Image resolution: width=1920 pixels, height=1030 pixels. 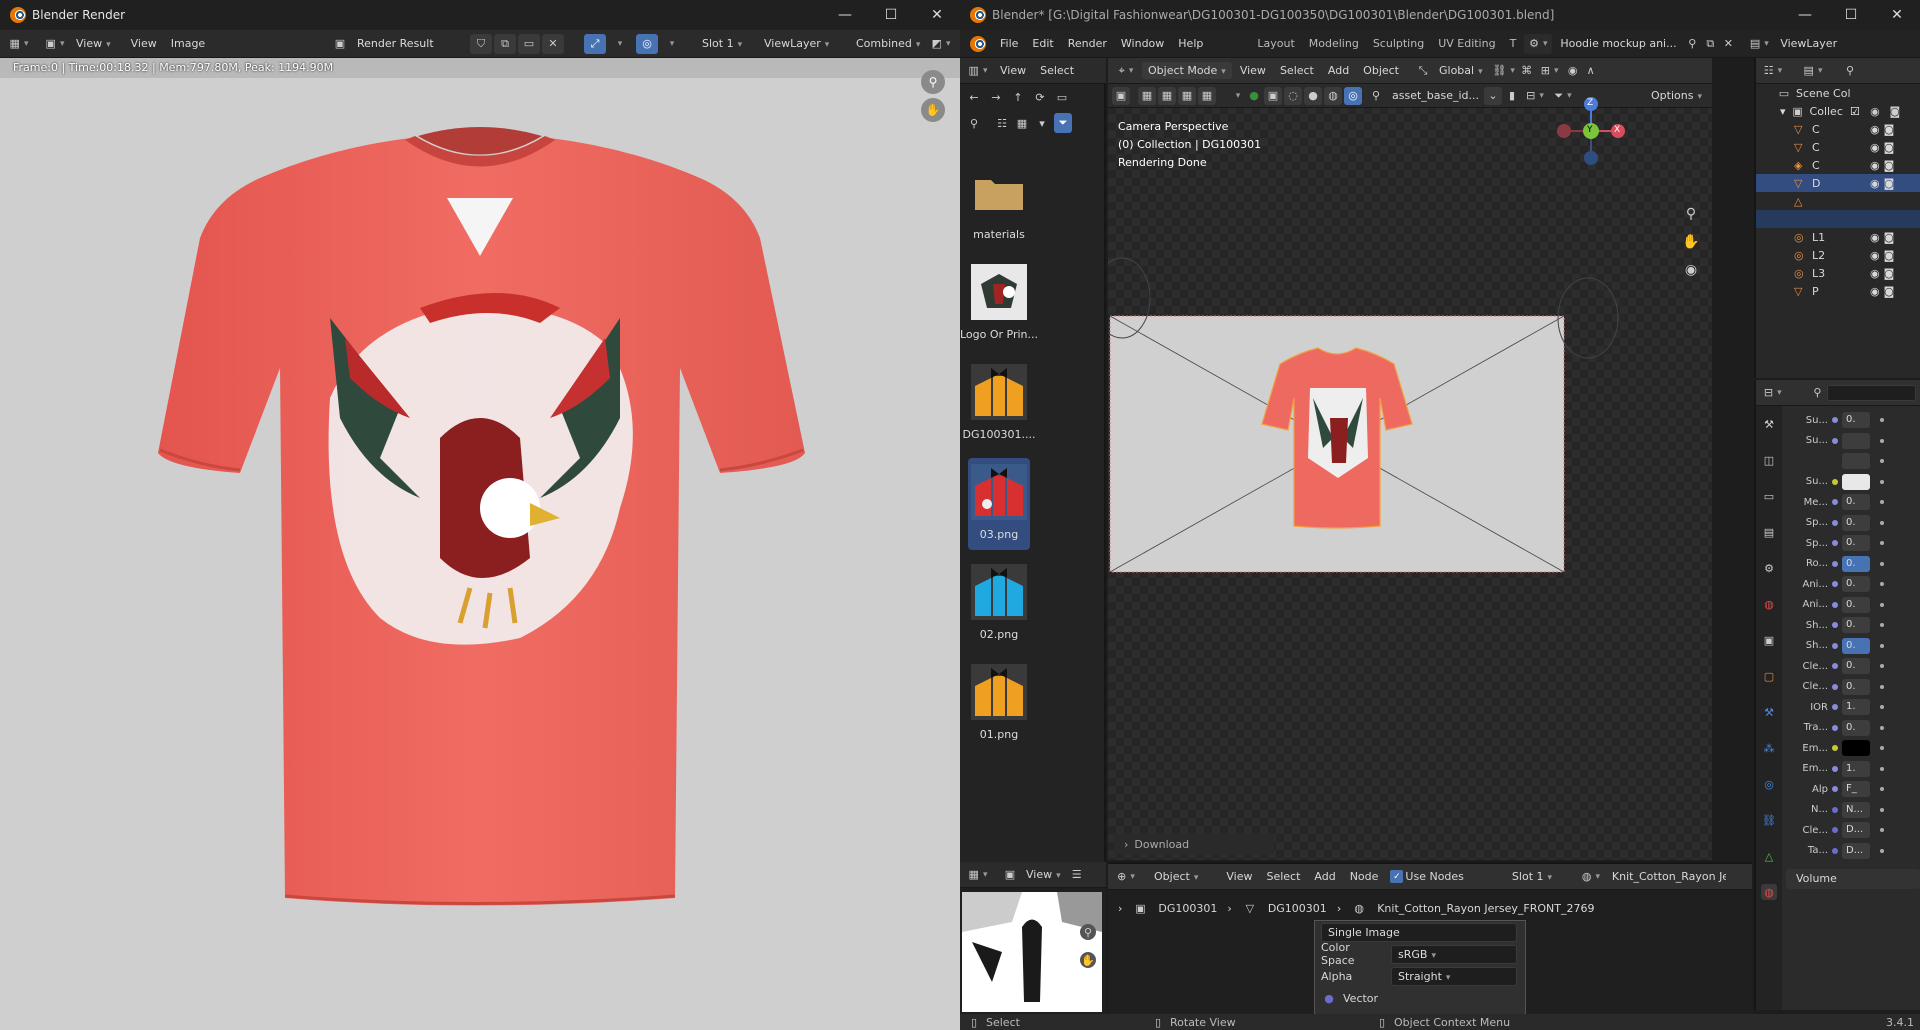 What do you see at coordinates (803, 43) in the screenshot?
I see `view-layer-dropdown: ViewLayer` at bounding box center [803, 43].